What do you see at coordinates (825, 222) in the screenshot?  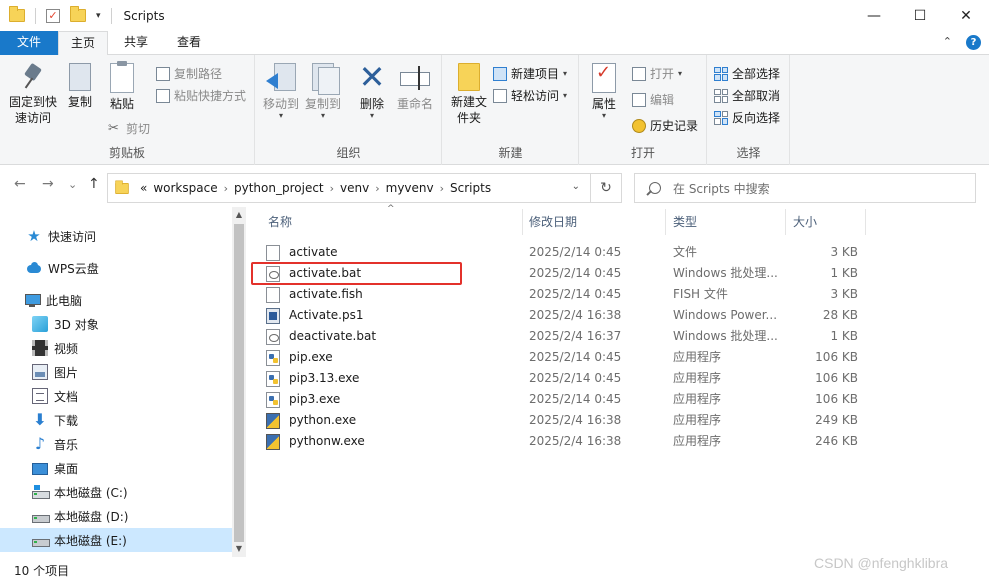 I see `column-header-size: 大小` at bounding box center [825, 222].